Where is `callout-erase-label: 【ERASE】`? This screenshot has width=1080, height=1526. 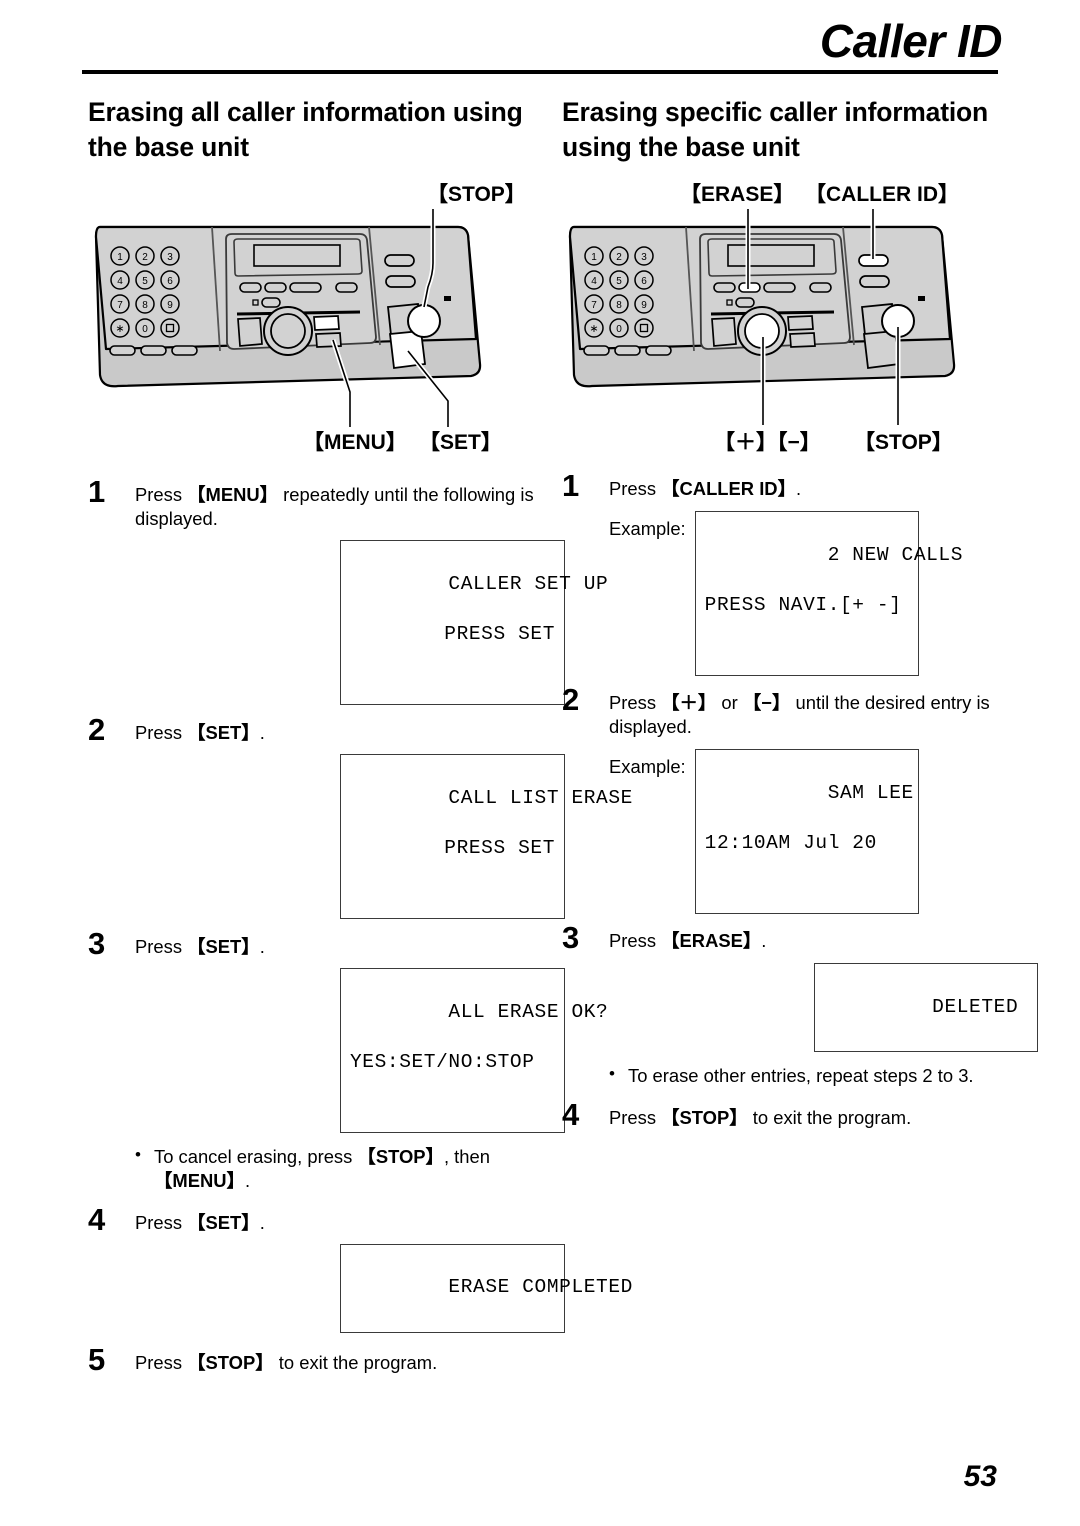 callout-erase-label: 【ERASE】 is located at coordinates (737, 194).